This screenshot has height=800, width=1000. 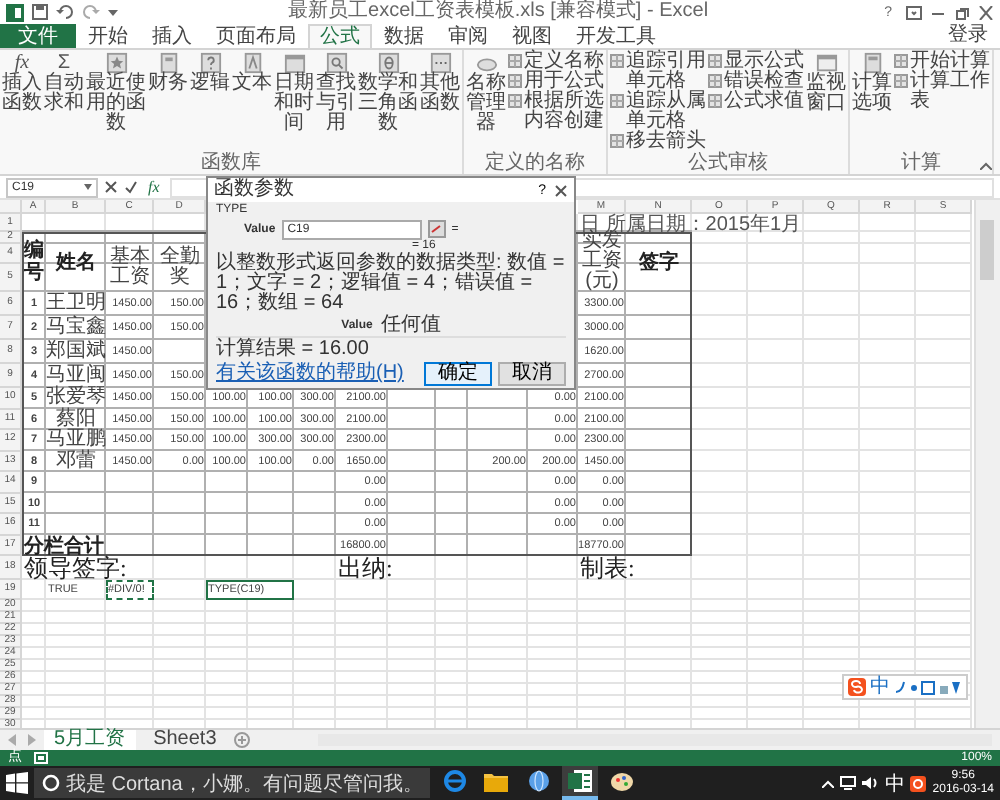 What do you see at coordinates (38, 36) in the screenshot?
I see `ribbon-tab: 文件` at bounding box center [38, 36].